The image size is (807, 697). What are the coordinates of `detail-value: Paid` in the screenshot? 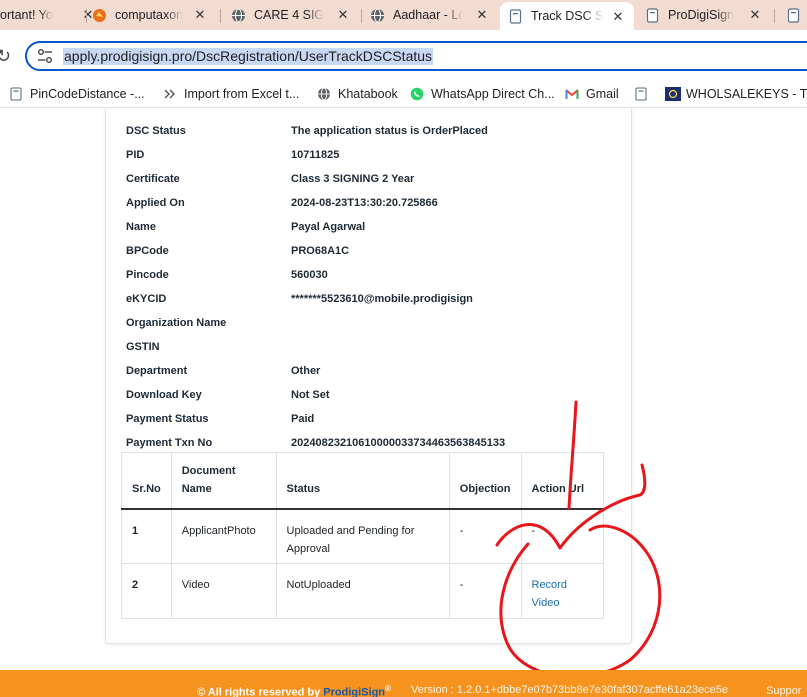 It's located at (303, 419).